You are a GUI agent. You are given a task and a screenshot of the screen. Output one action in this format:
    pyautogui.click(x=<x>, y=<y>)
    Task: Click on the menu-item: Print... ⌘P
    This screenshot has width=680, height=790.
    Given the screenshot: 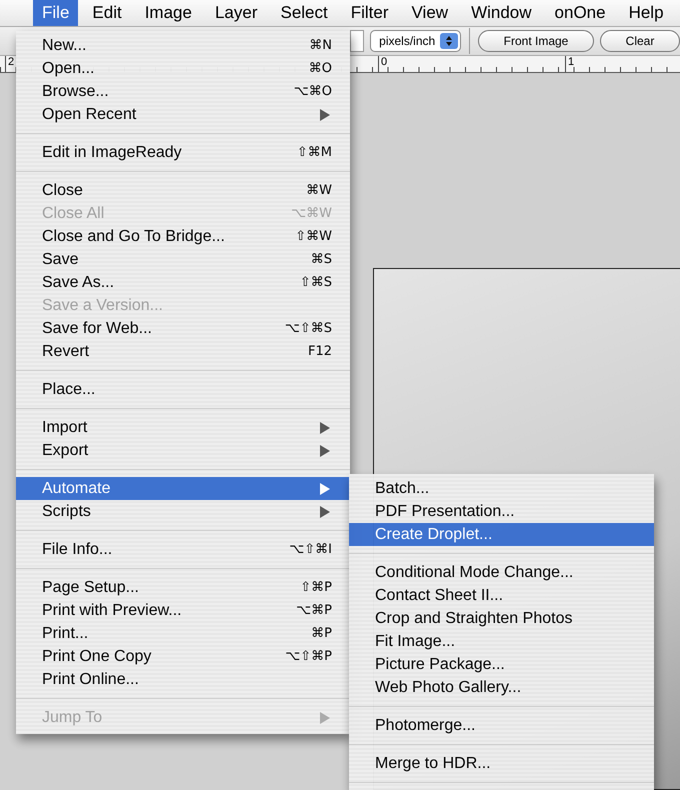 What is the action you would take?
    pyautogui.click(x=183, y=633)
    